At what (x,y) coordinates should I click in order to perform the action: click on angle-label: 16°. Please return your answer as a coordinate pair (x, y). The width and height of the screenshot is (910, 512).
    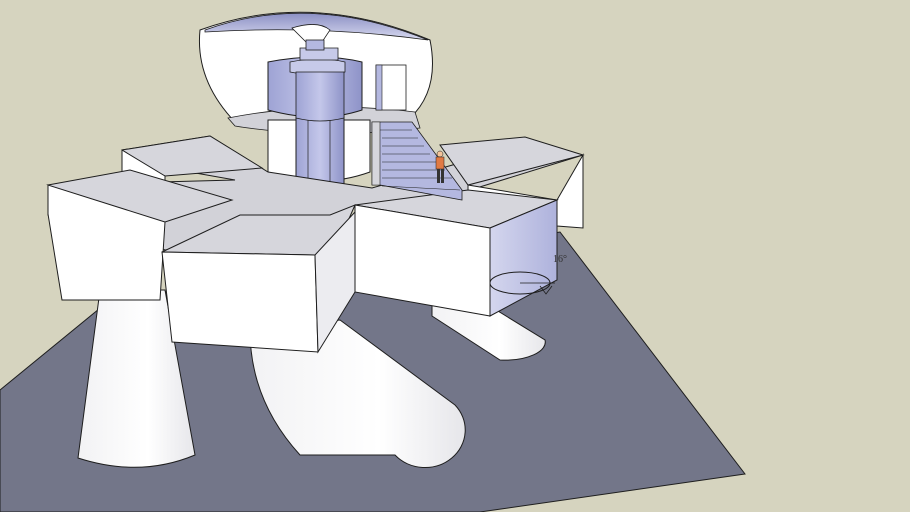
    Looking at the image, I should click on (560, 259).